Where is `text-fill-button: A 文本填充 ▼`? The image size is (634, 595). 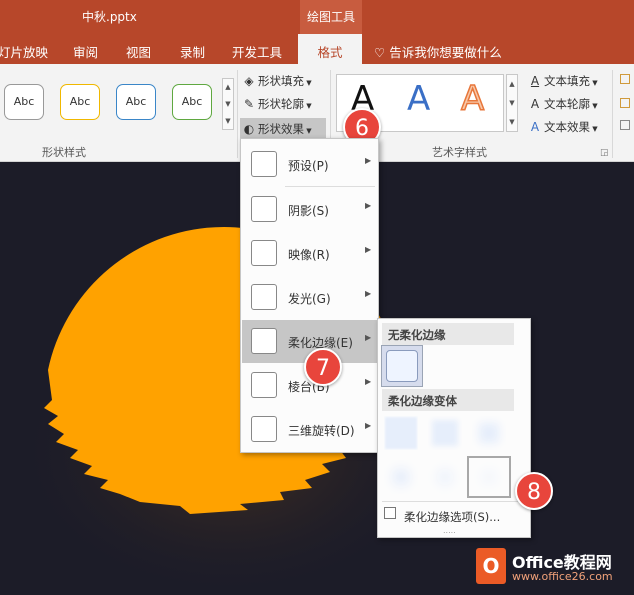
text-fill-button: A 文本填充 ▼ is located at coordinates (563, 81).